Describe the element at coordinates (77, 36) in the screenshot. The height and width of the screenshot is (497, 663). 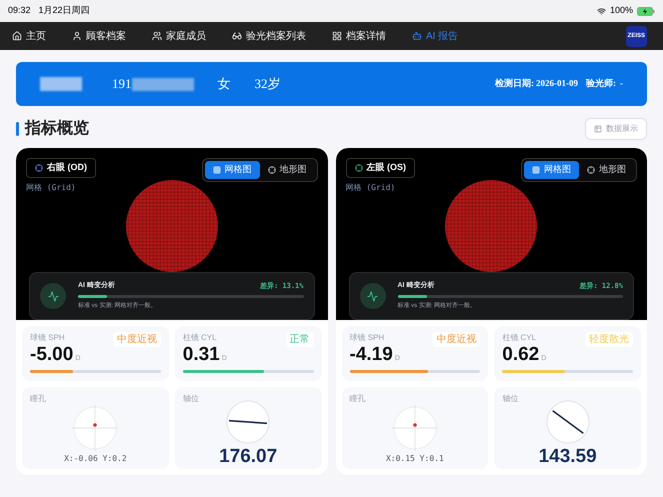
I see `user-icon` at that location.